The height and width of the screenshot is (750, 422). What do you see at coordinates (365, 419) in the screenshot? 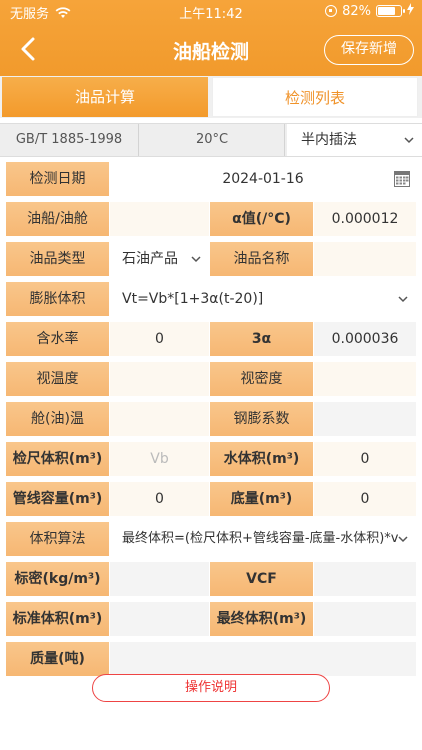
I see `steel-coef-value` at bounding box center [365, 419].